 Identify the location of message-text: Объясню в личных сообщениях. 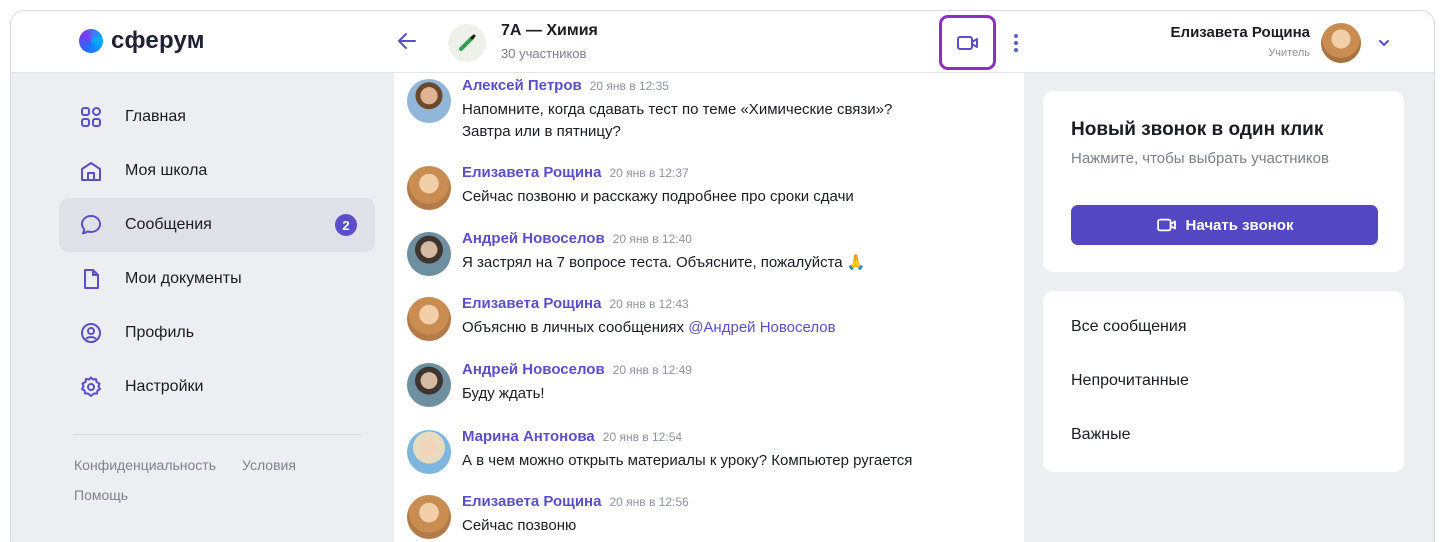
(573, 327).